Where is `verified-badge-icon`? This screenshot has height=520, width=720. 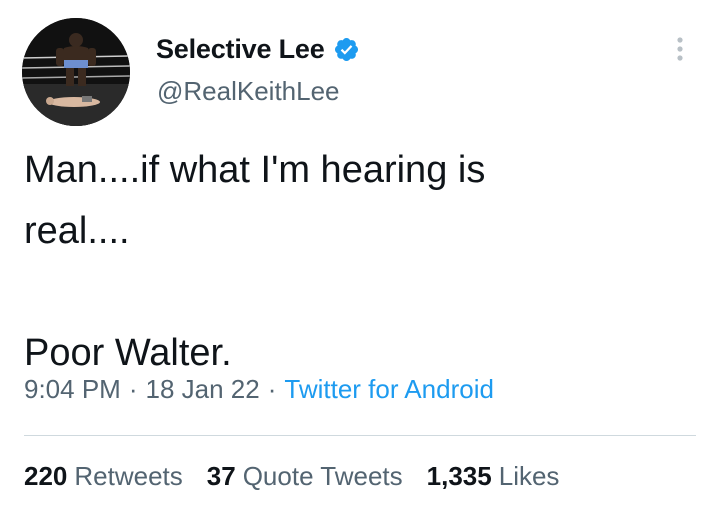
verified-badge-icon is located at coordinates (346, 49).